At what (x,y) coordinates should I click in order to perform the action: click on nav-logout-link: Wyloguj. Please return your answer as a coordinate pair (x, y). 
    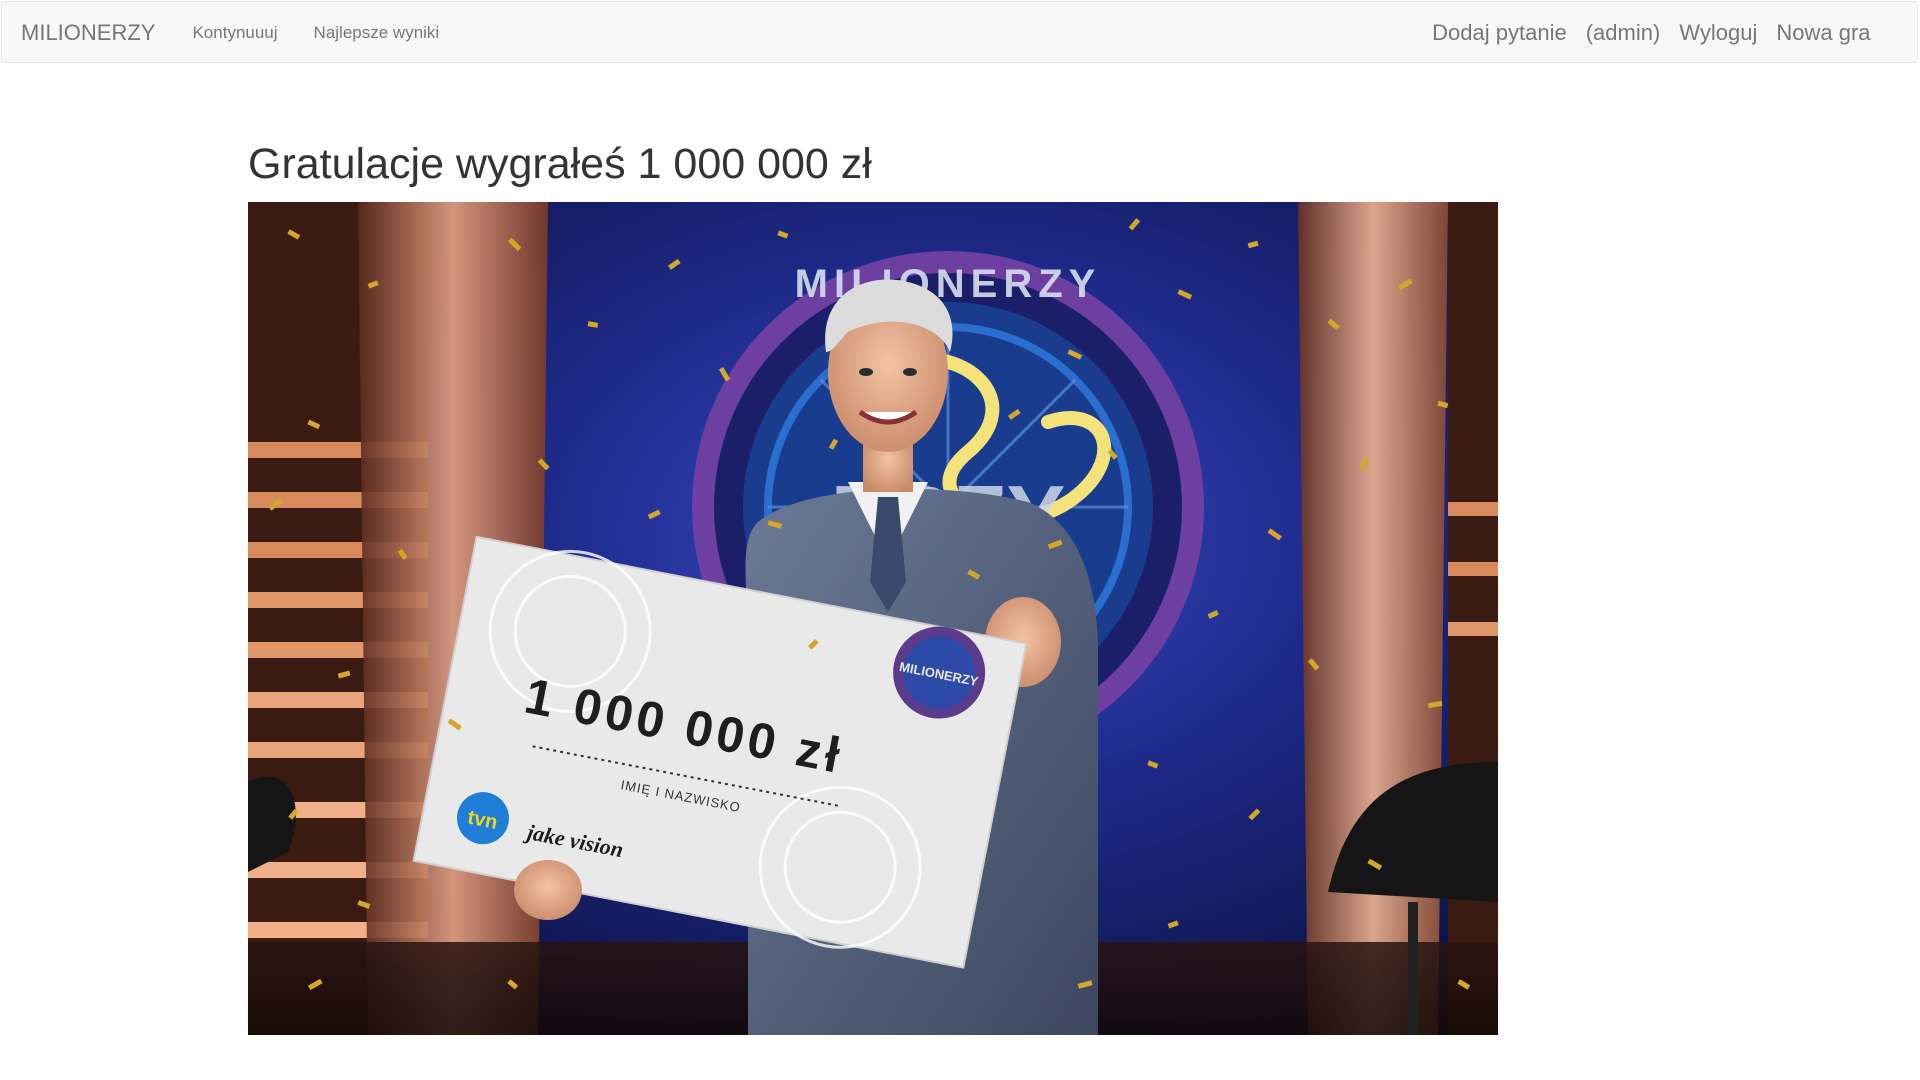
    Looking at the image, I should click on (1718, 33).